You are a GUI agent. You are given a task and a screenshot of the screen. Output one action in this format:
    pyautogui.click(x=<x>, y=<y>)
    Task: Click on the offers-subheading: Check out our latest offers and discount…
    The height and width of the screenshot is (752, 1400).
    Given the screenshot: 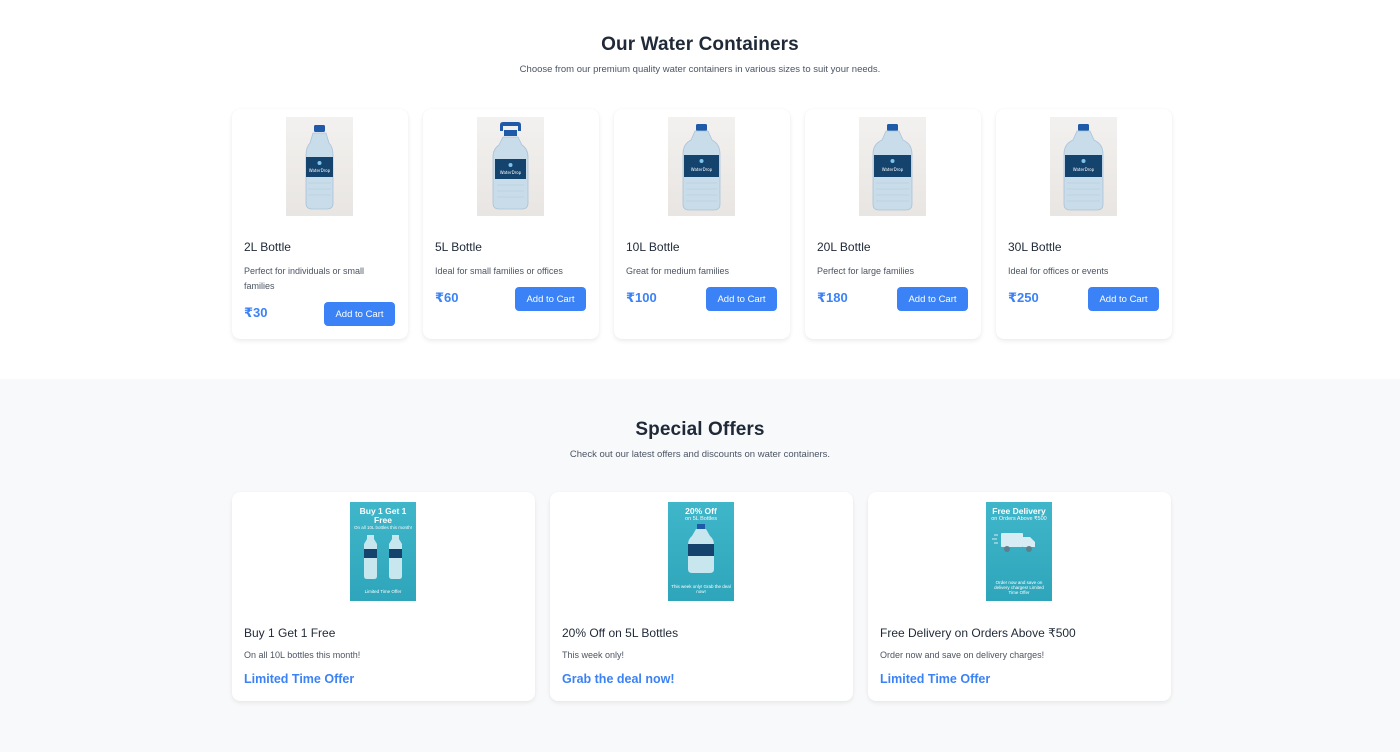 What is the action you would take?
    pyautogui.click(x=700, y=454)
    